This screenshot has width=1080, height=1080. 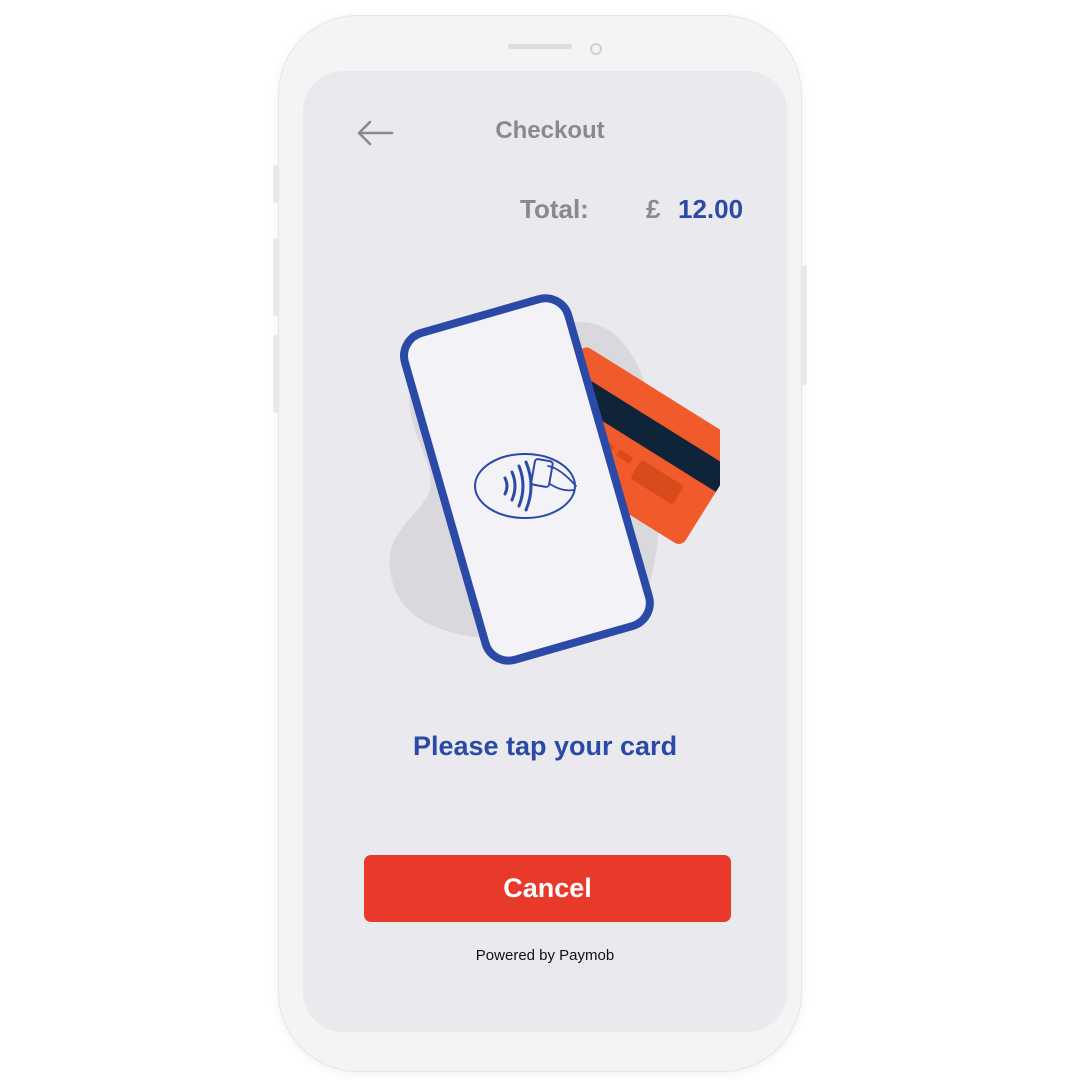 What do you see at coordinates (711, 209) in the screenshot?
I see `total-amount: 12.00` at bounding box center [711, 209].